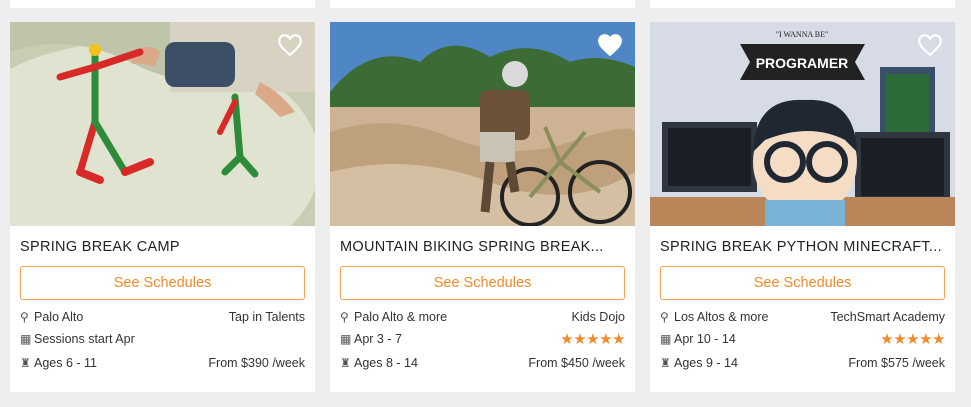  I want to click on banner-small-text: "I WANNA BE", so click(802, 34).